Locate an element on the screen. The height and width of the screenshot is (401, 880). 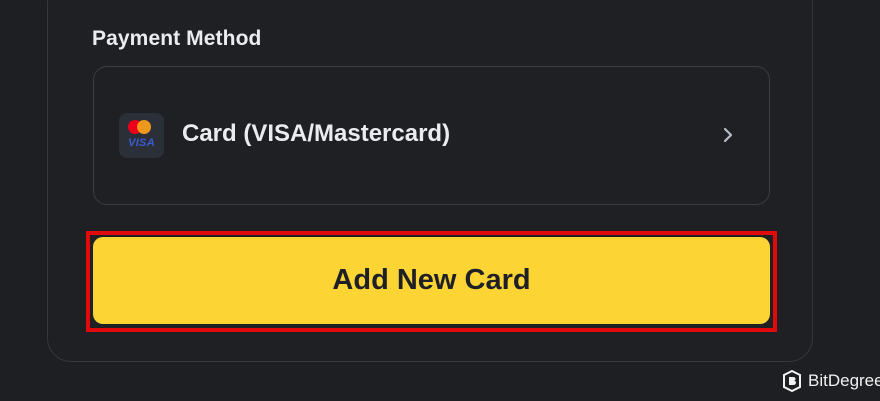
watermark-text: BitDegree is located at coordinates (844, 380).